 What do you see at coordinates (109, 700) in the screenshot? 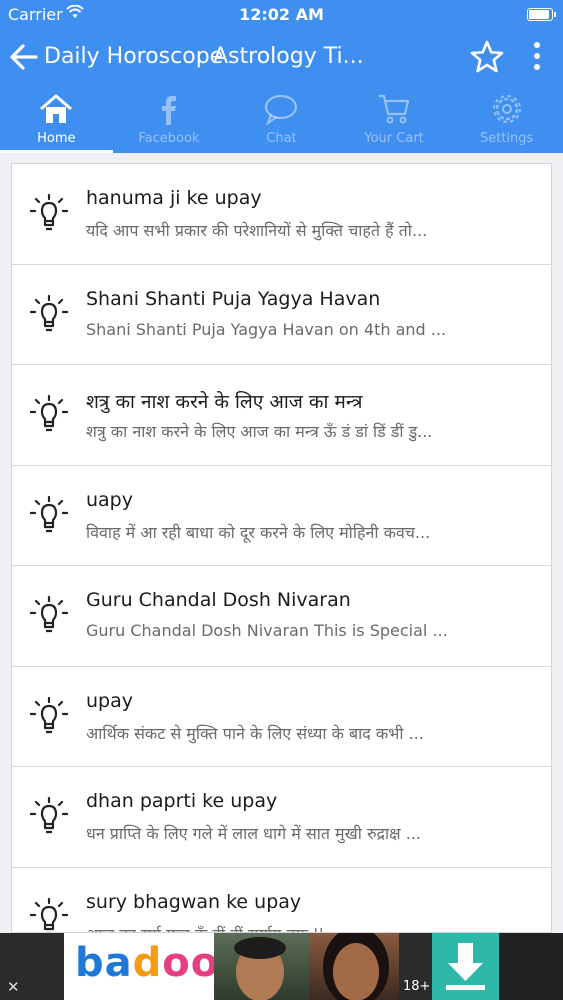
I see `item-title: upay` at bounding box center [109, 700].